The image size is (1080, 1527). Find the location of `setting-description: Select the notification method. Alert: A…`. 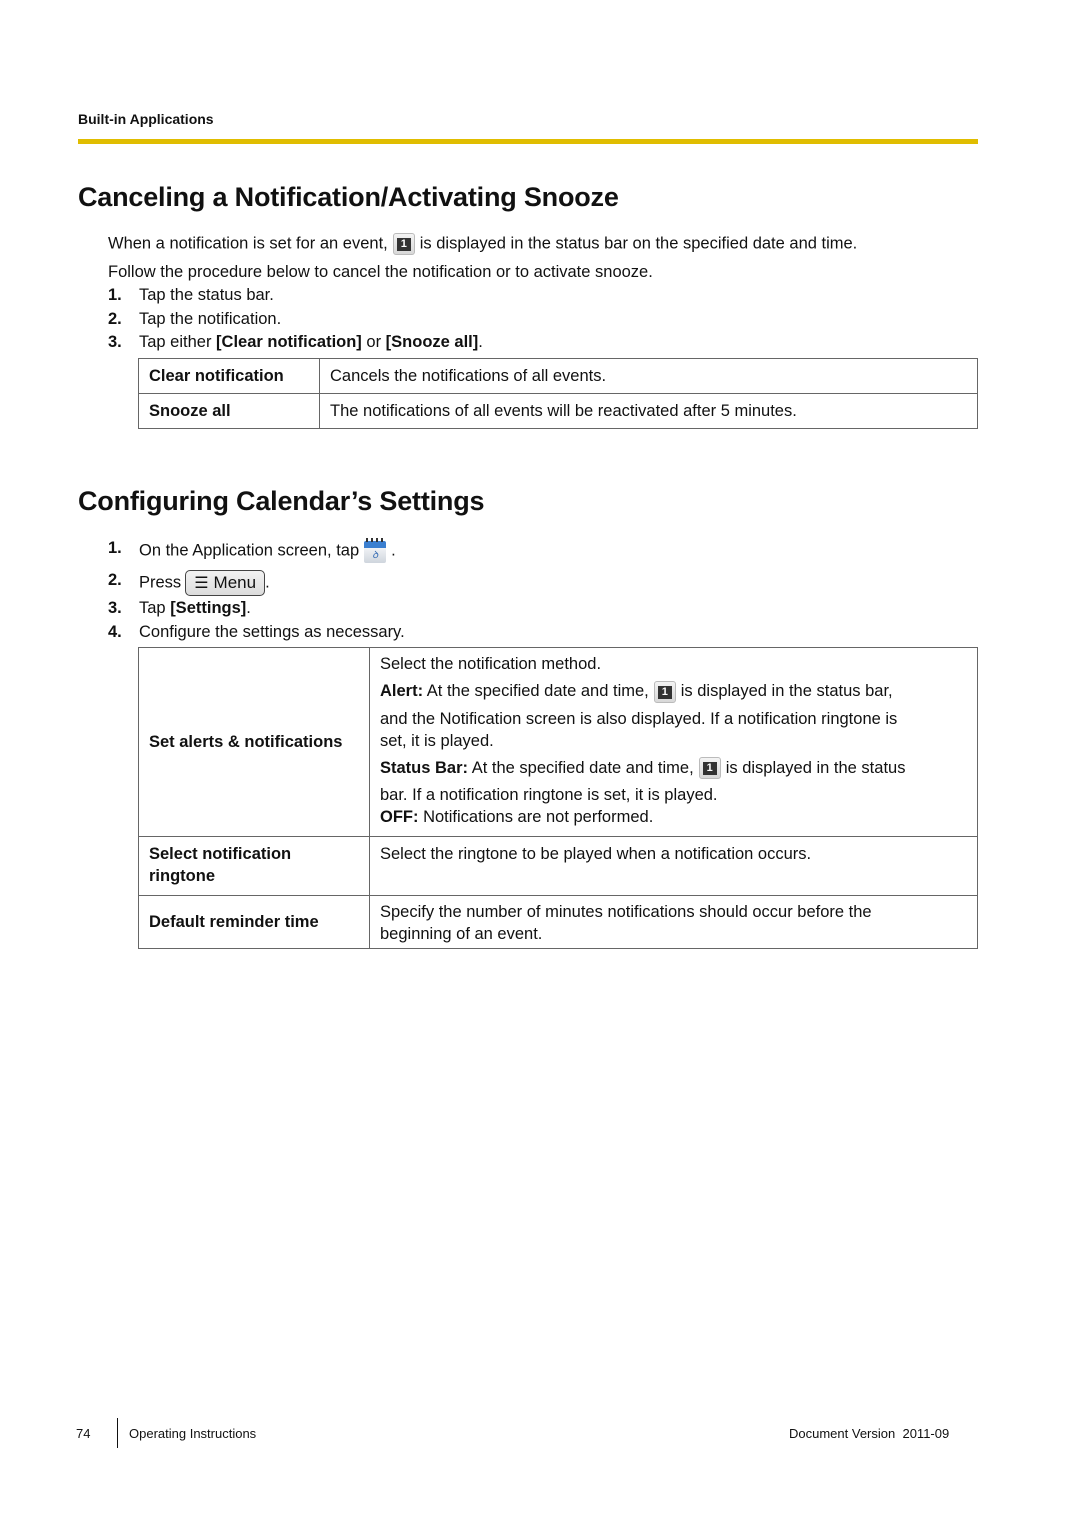

setting-description: Select the notification method. Alert: A… is located at coordinates (673, 742).